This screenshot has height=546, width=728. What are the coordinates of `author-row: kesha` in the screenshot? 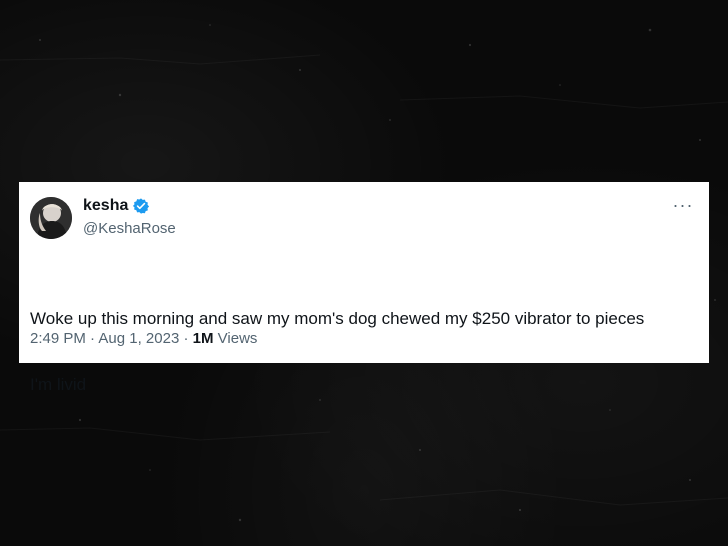 It's located at (116, 206).